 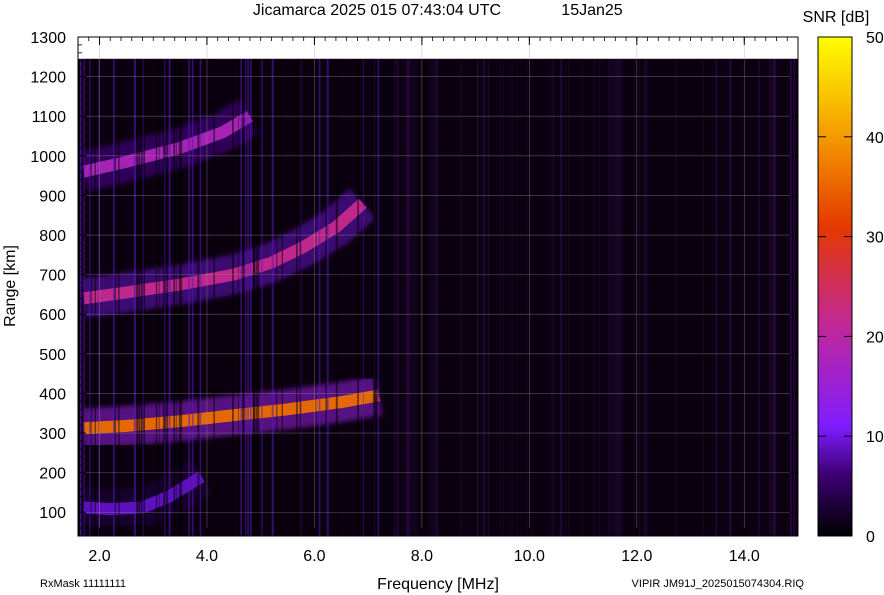 What do you see at coordinates (314, 556) in the screenshot?
I see `x-tick-label: 6.0` at bounding box center [314, 556].